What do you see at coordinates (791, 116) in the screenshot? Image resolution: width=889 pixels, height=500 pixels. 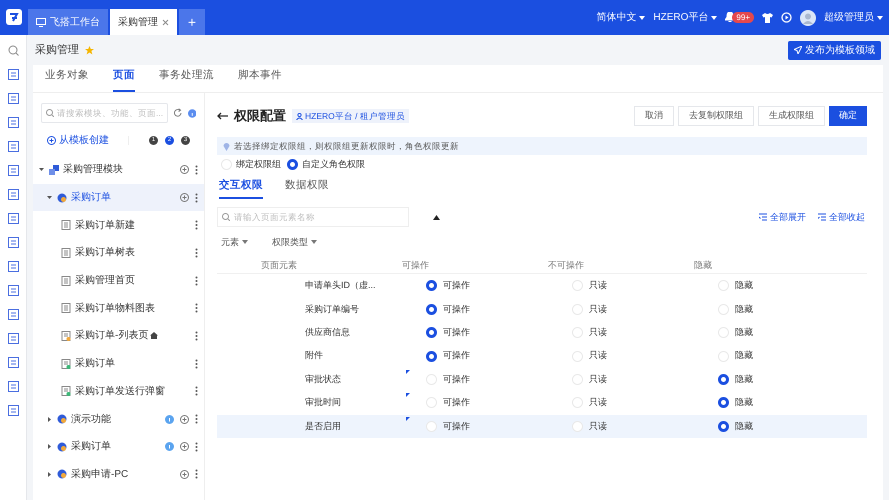 I see `action-button: 生成权限组` at bounding box center [791, 116].